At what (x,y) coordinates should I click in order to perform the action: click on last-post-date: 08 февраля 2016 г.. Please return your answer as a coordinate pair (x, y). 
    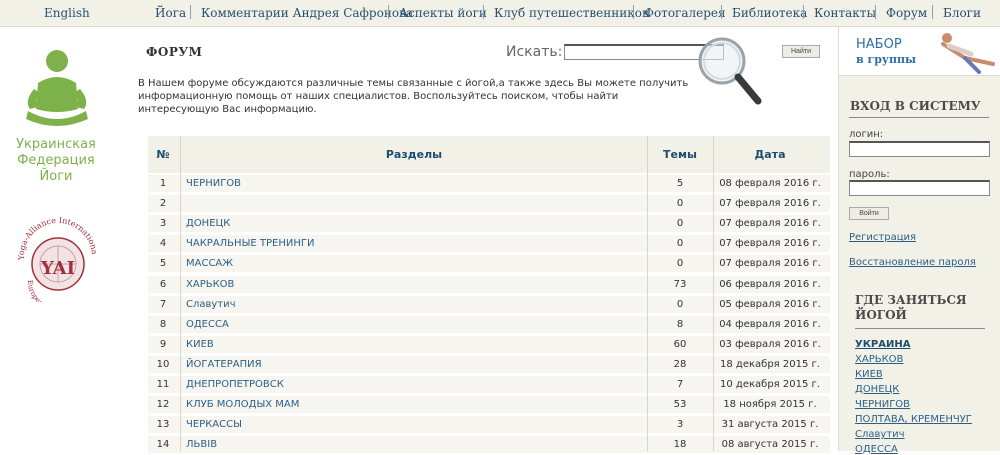
    Looking at the image, I should click on (770, 183).